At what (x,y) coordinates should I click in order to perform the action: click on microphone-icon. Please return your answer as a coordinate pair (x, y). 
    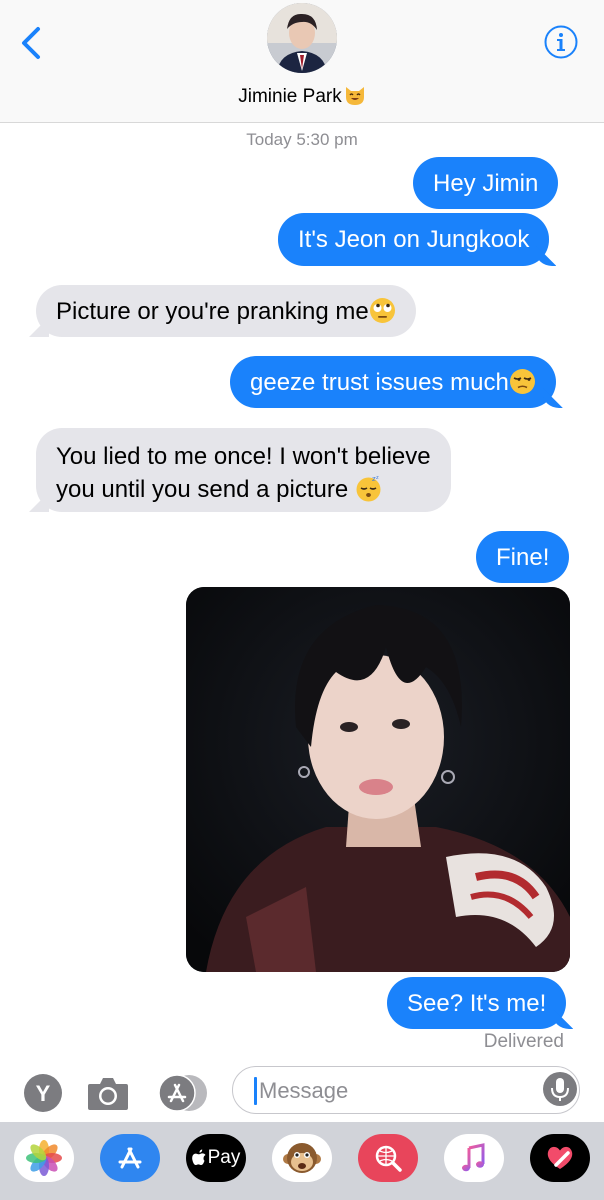
    Looking at the image, I should click on (560, 1089).